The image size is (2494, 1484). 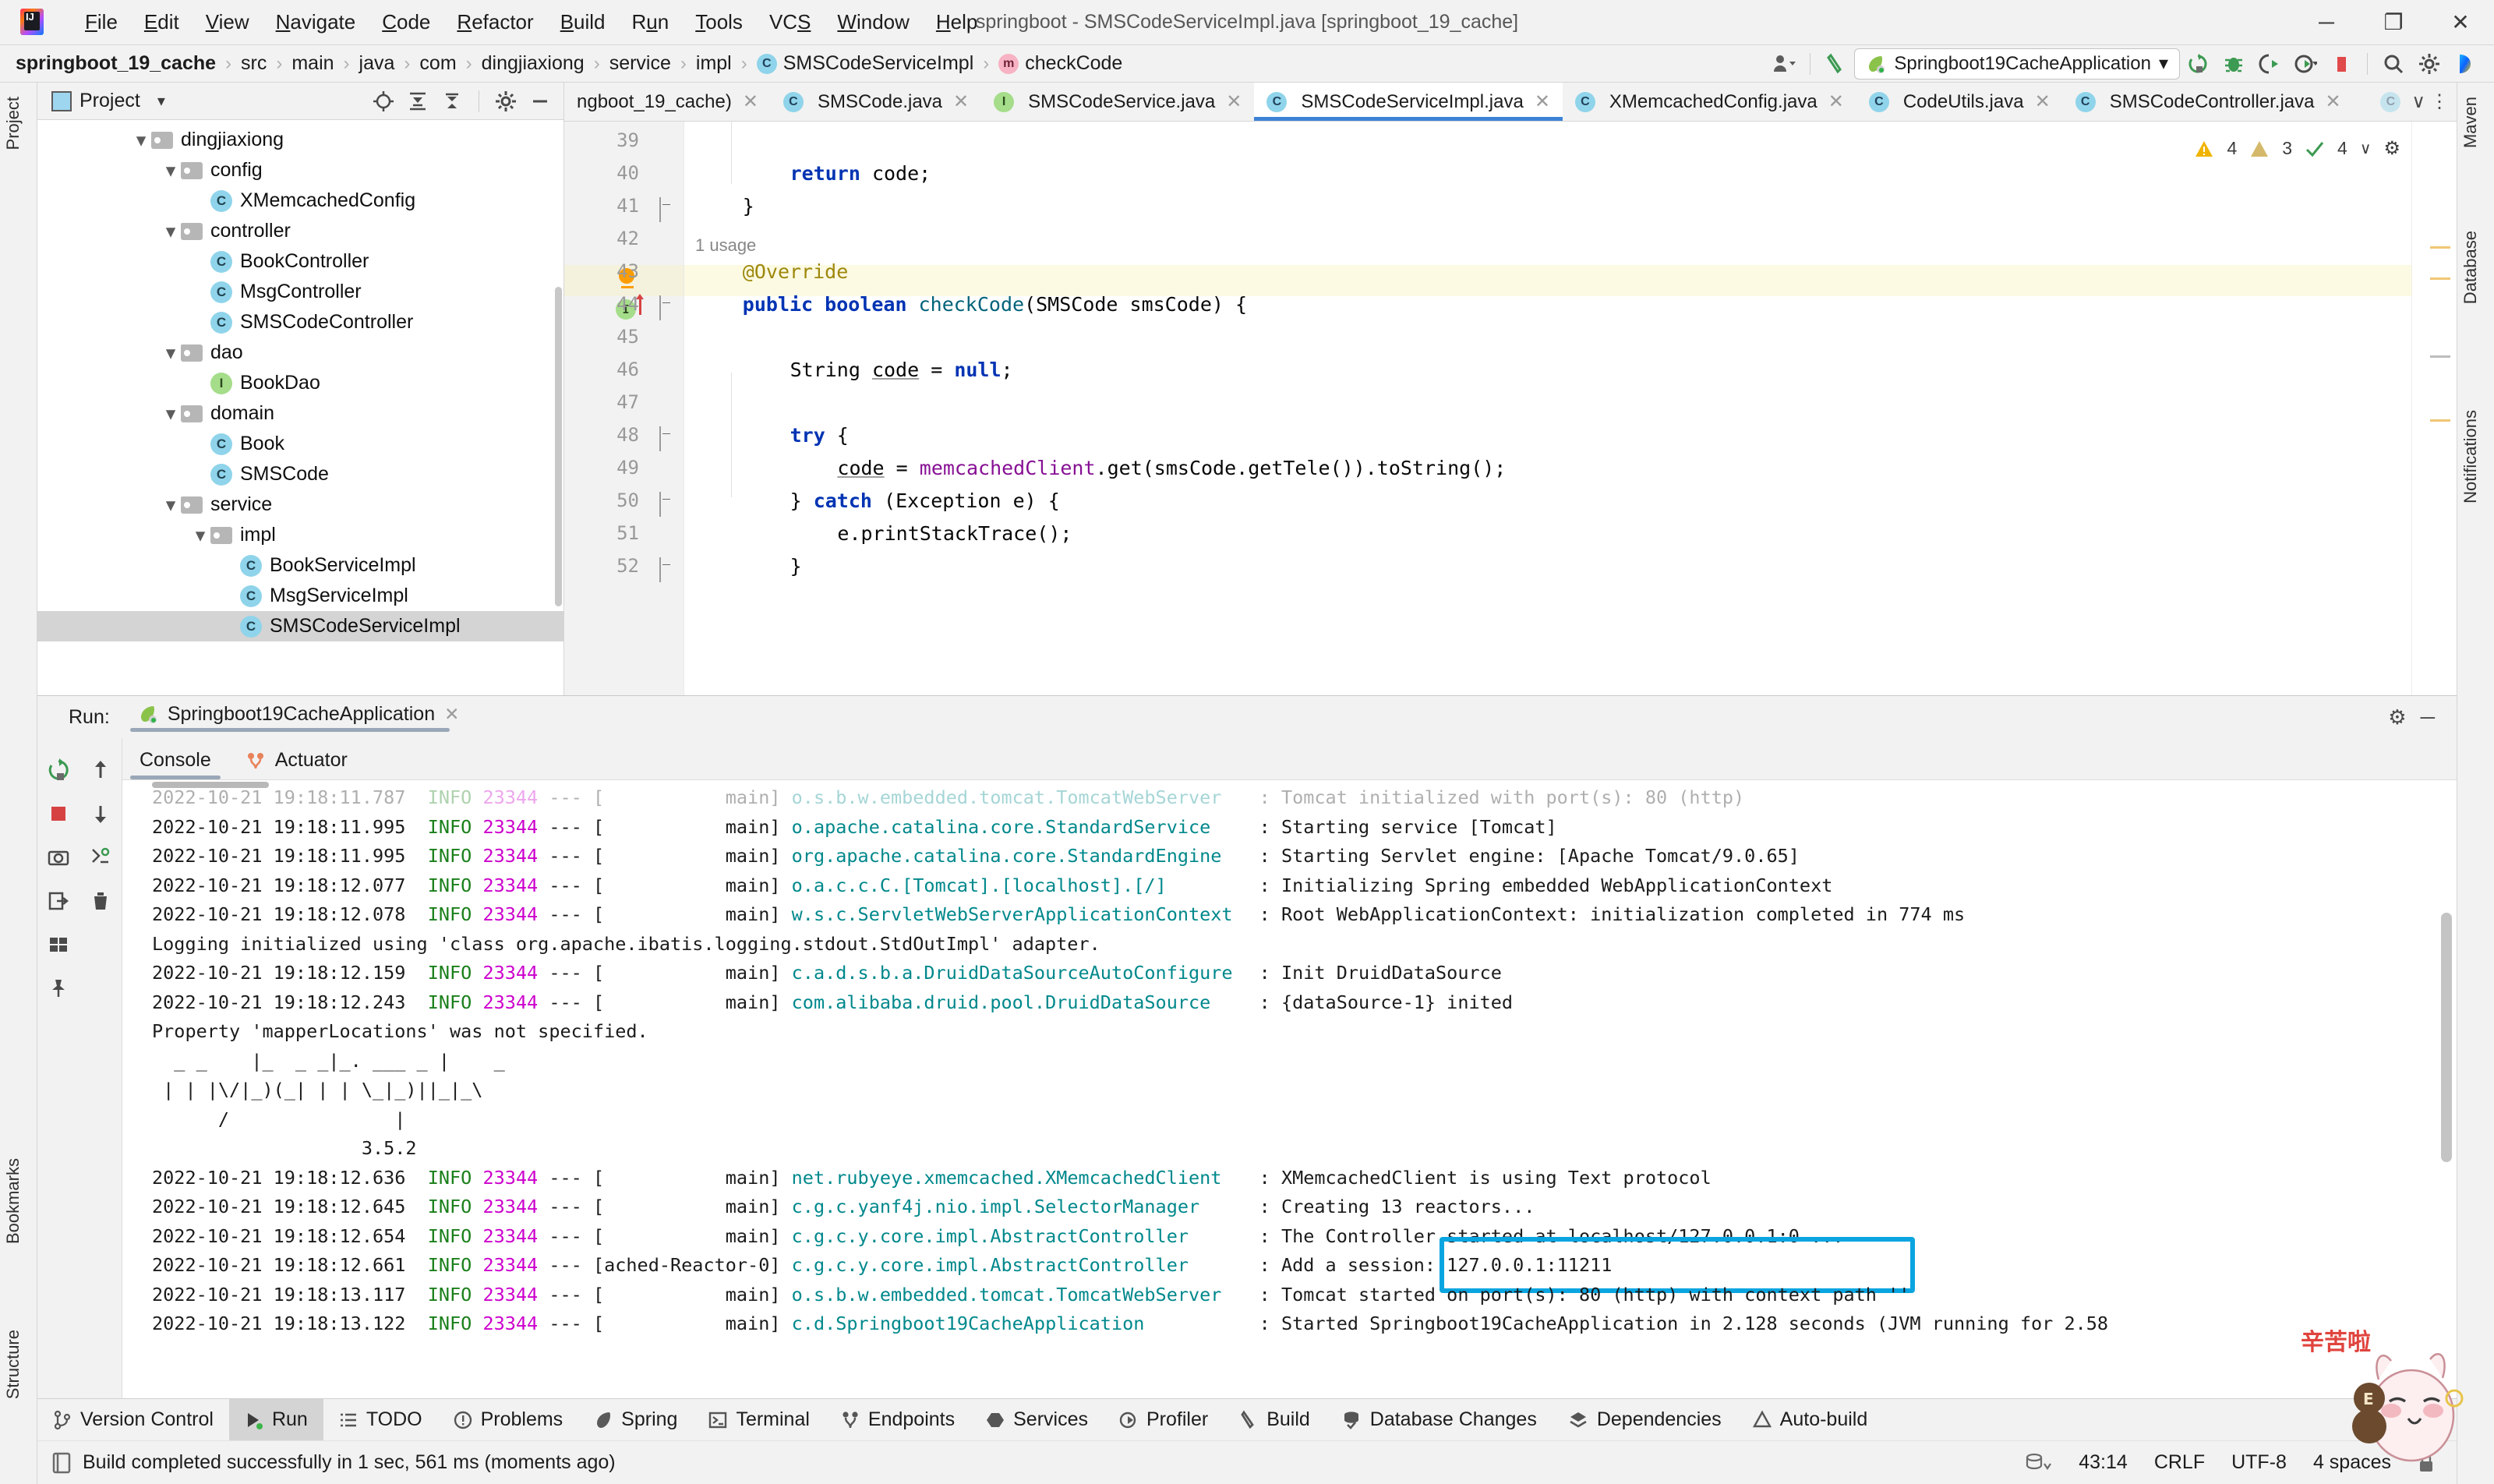 I want to click on tree-node-dingjiaxiong: ▾ dingjiaxiong, so click(x=300, y=140).